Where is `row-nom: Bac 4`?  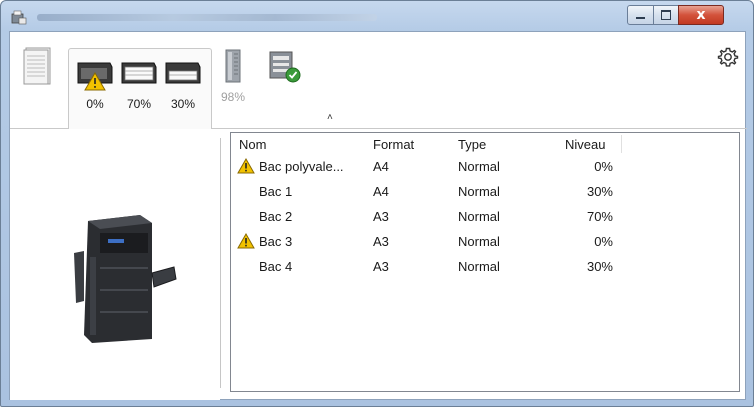
row-nom: Bac 4 is located at coordinates (276, 266).